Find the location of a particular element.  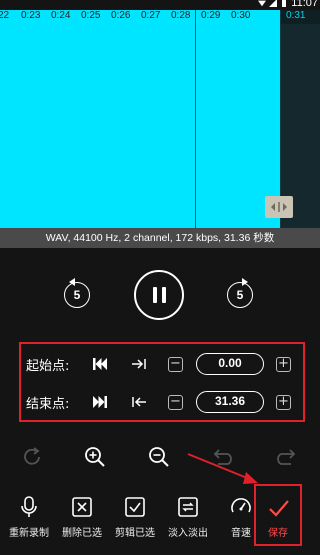

skip-back-button: 5 is located at coordinates (77, 293).